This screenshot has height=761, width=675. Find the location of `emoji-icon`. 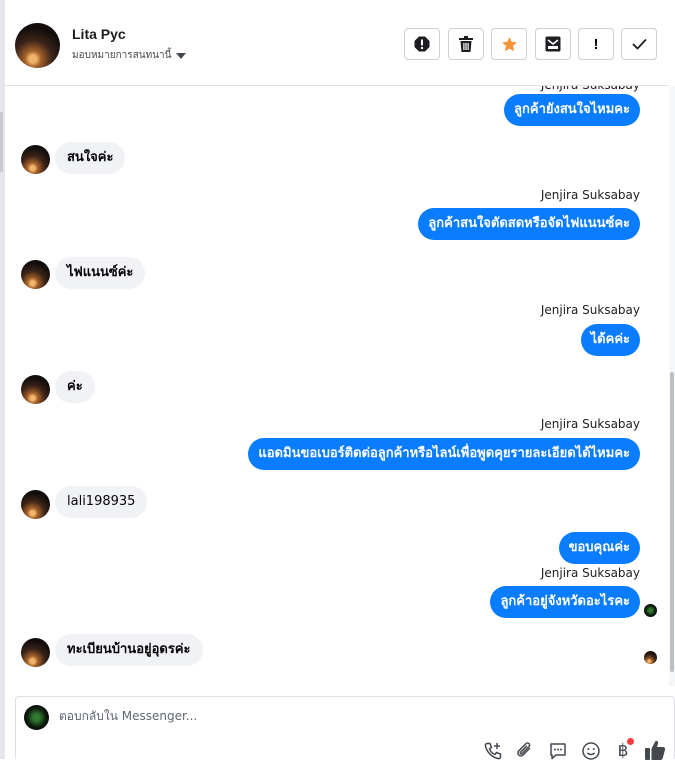

emoji-icon is located at coordinates (591, 751).